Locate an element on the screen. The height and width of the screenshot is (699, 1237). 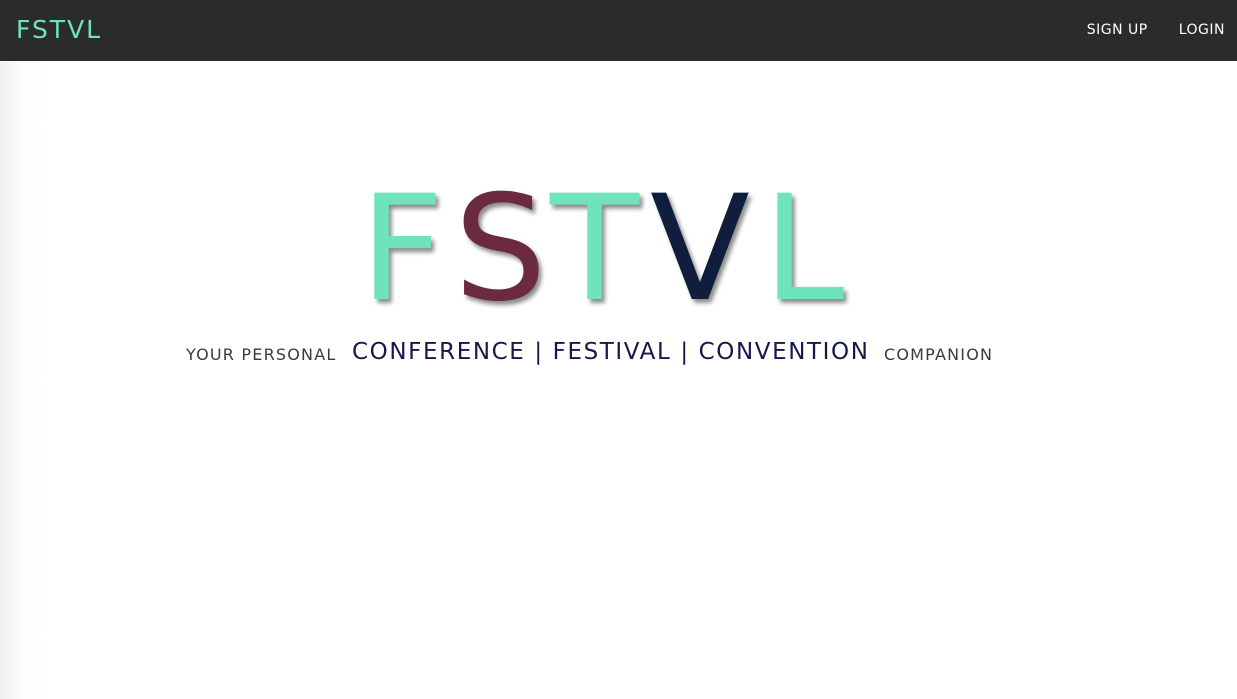
login-link: LOGIN is located at coordinates (1202, 30).